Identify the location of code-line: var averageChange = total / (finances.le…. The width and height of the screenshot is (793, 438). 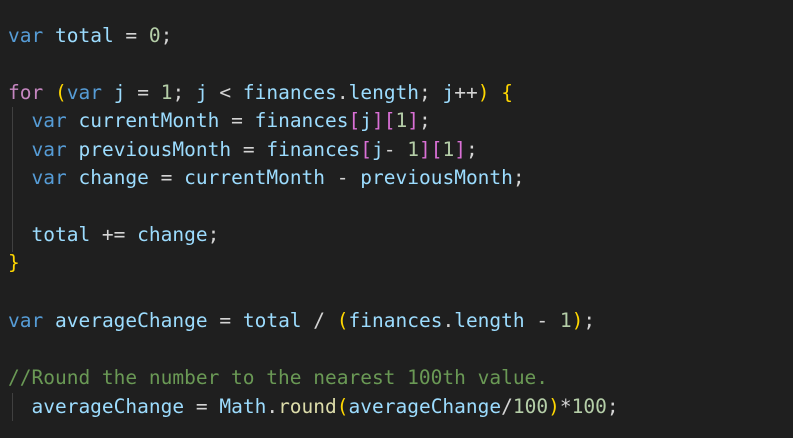
(301, 321).